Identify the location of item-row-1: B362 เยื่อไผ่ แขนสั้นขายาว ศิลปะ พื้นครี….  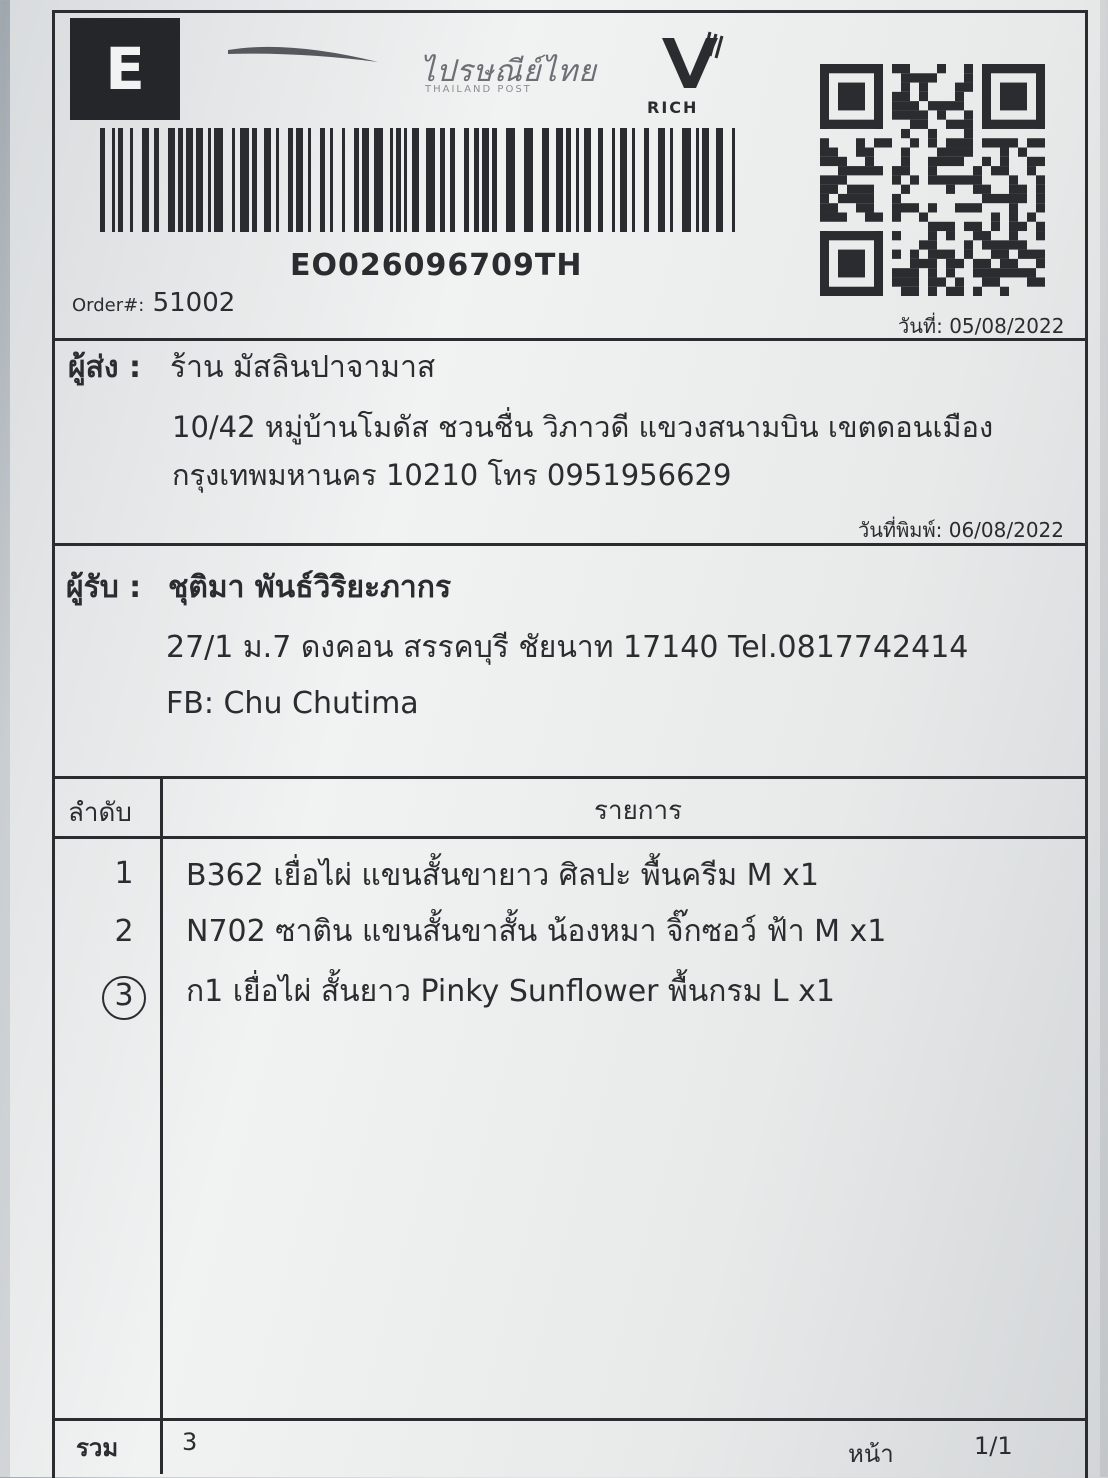
(502, 875).